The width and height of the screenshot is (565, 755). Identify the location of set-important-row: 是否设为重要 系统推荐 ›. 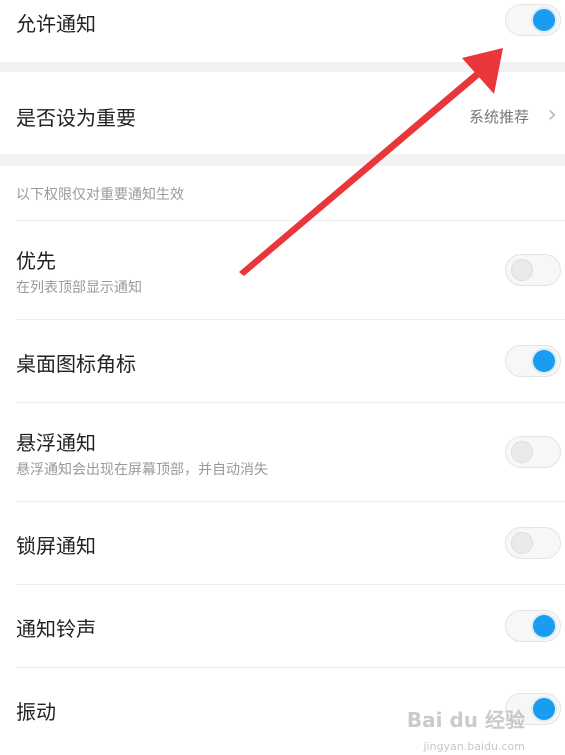
(282, 113).